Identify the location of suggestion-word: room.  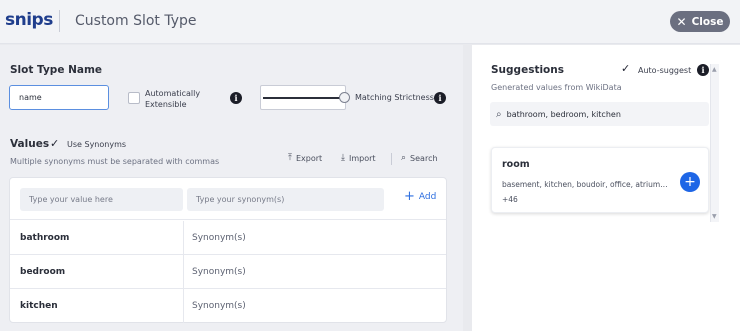
(516, 164).